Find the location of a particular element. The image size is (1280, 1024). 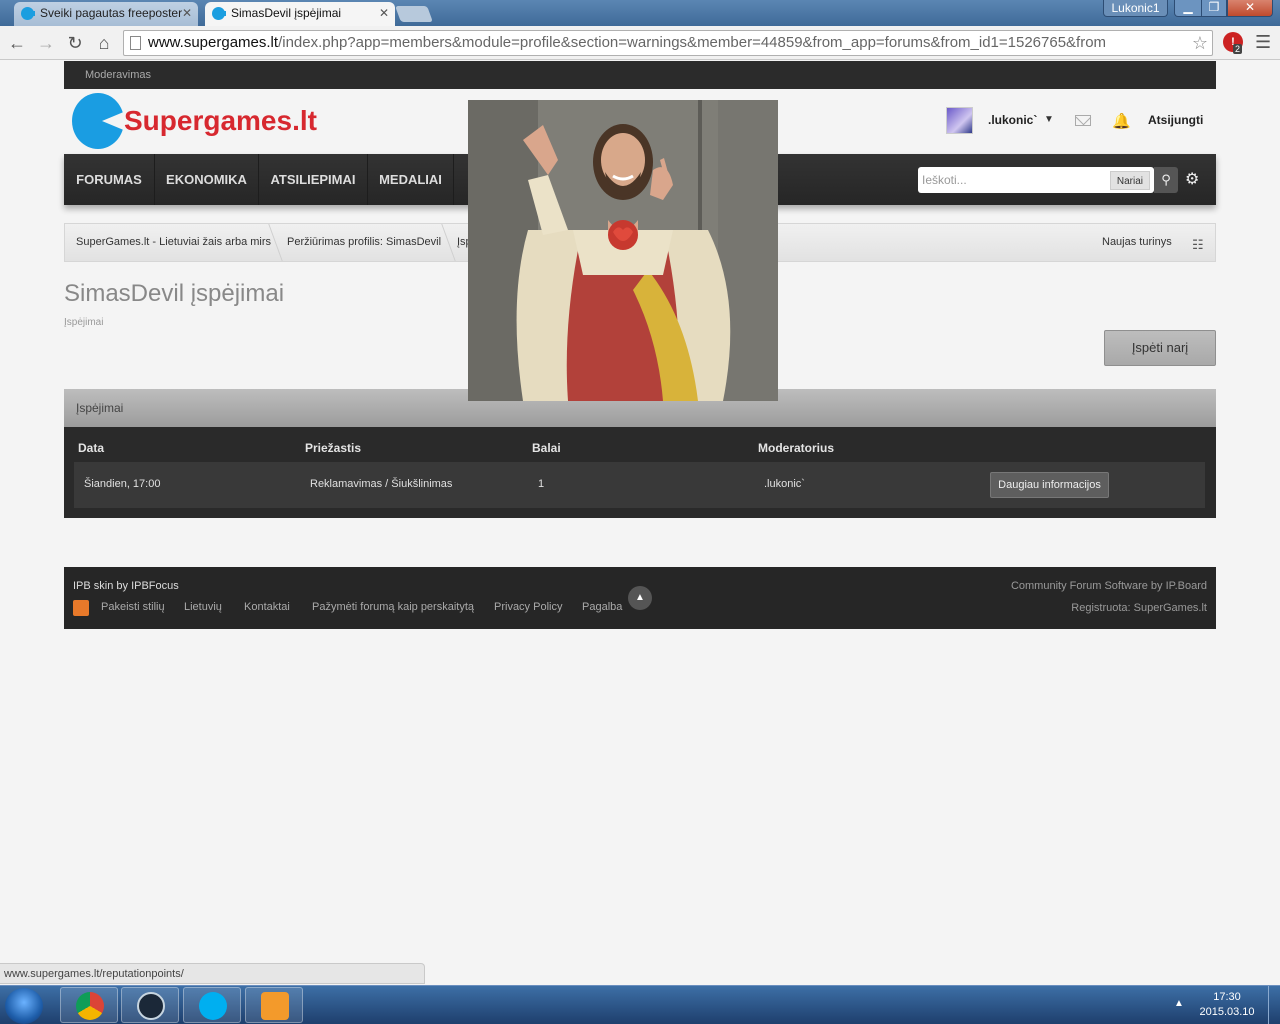

footer-link-mark-read: Pažymėti forumą kaip perskaitytą is located at coordinates (393, 607).